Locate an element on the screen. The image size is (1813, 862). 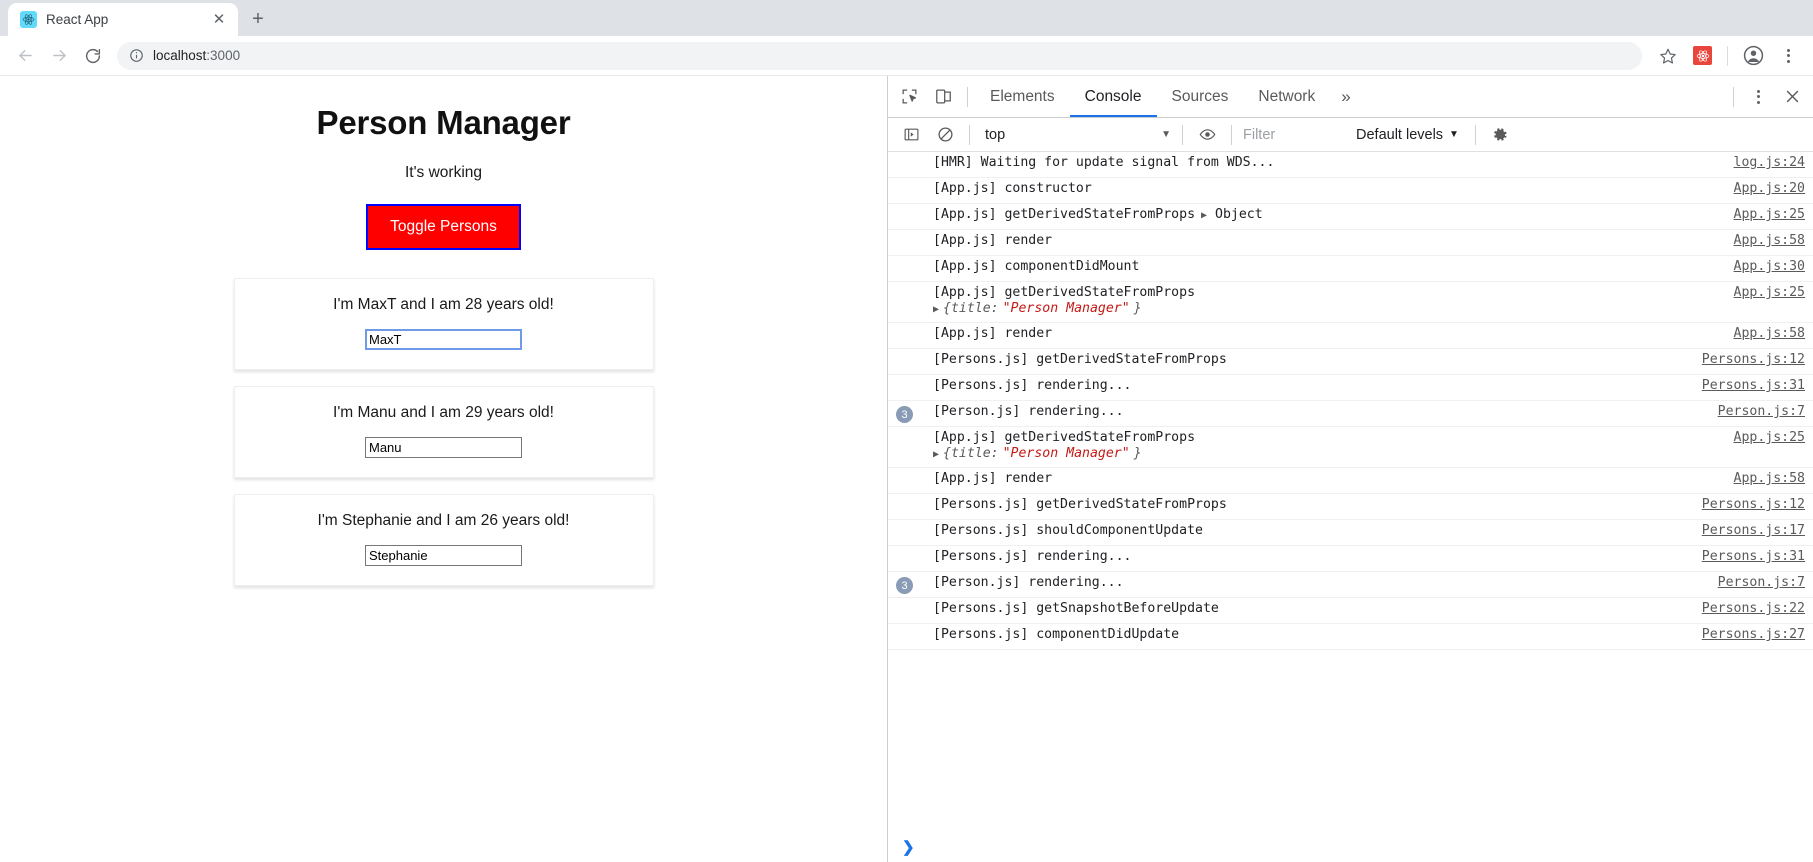
react-devtools-extension-icon is located at coordinates (1702, 55).